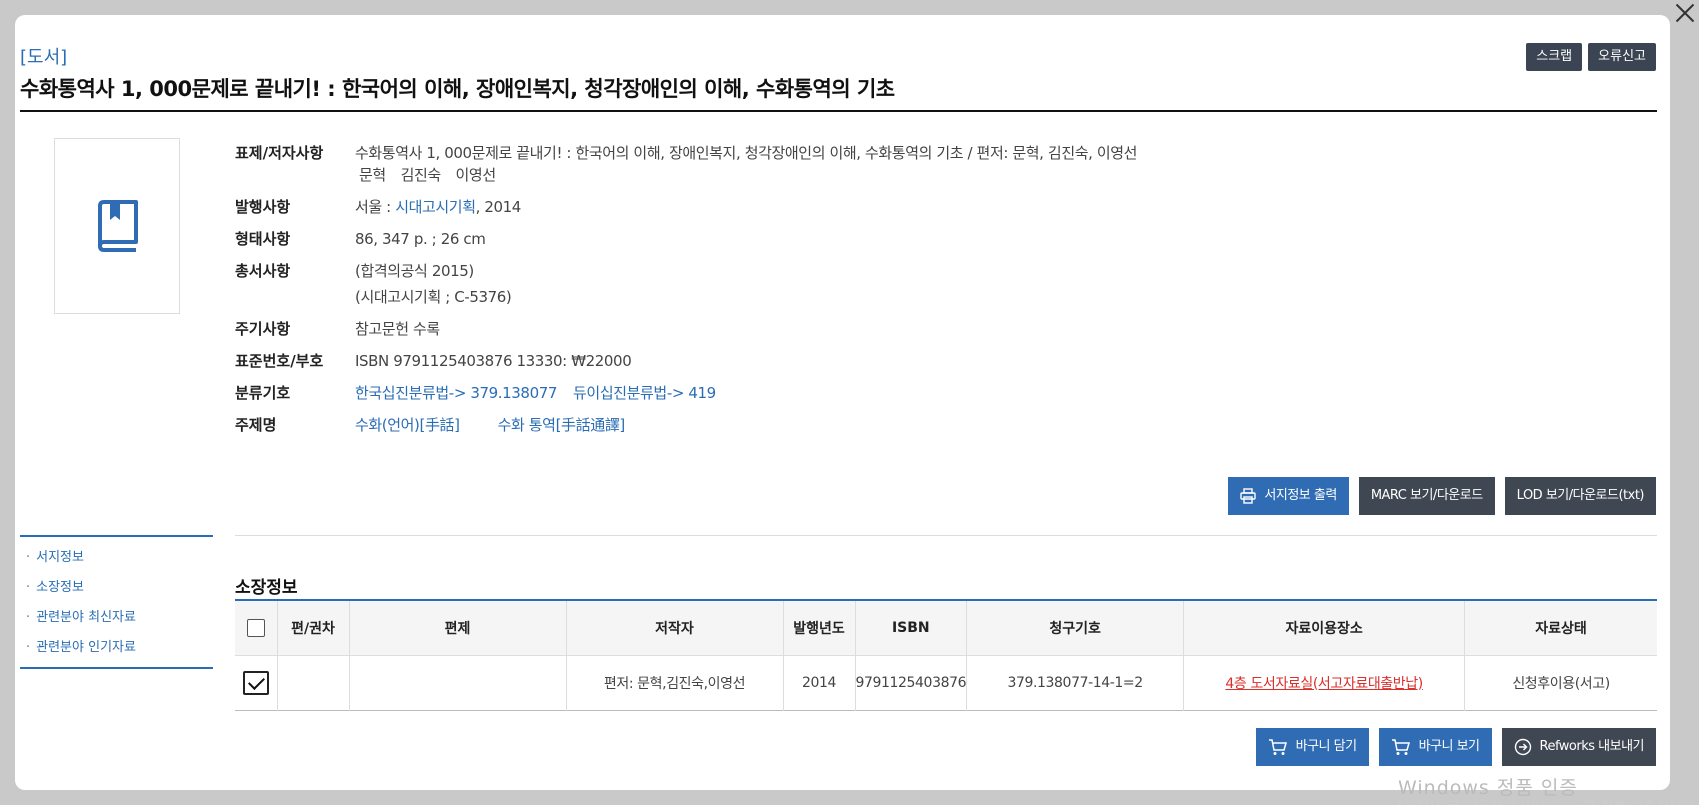 This screenshot has height=805, width=1699. I want to click on author-name: 이영선, so click(476, 175).